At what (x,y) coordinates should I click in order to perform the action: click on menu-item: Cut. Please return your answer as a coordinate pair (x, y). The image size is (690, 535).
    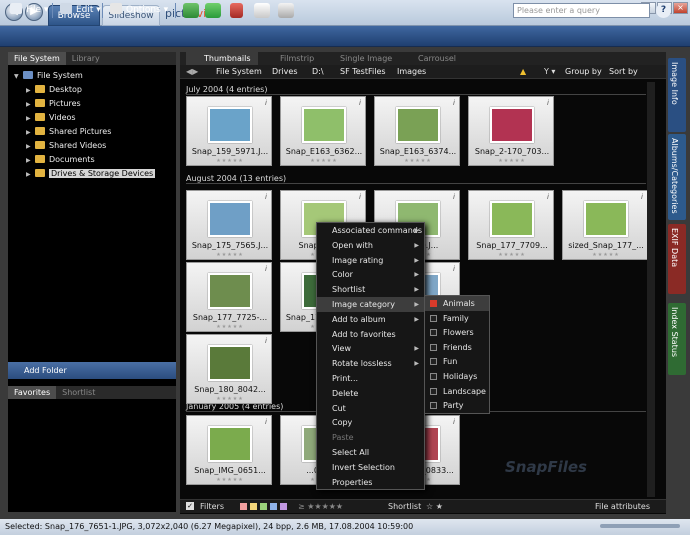
    Looking at the image, I should click on (370, 408).